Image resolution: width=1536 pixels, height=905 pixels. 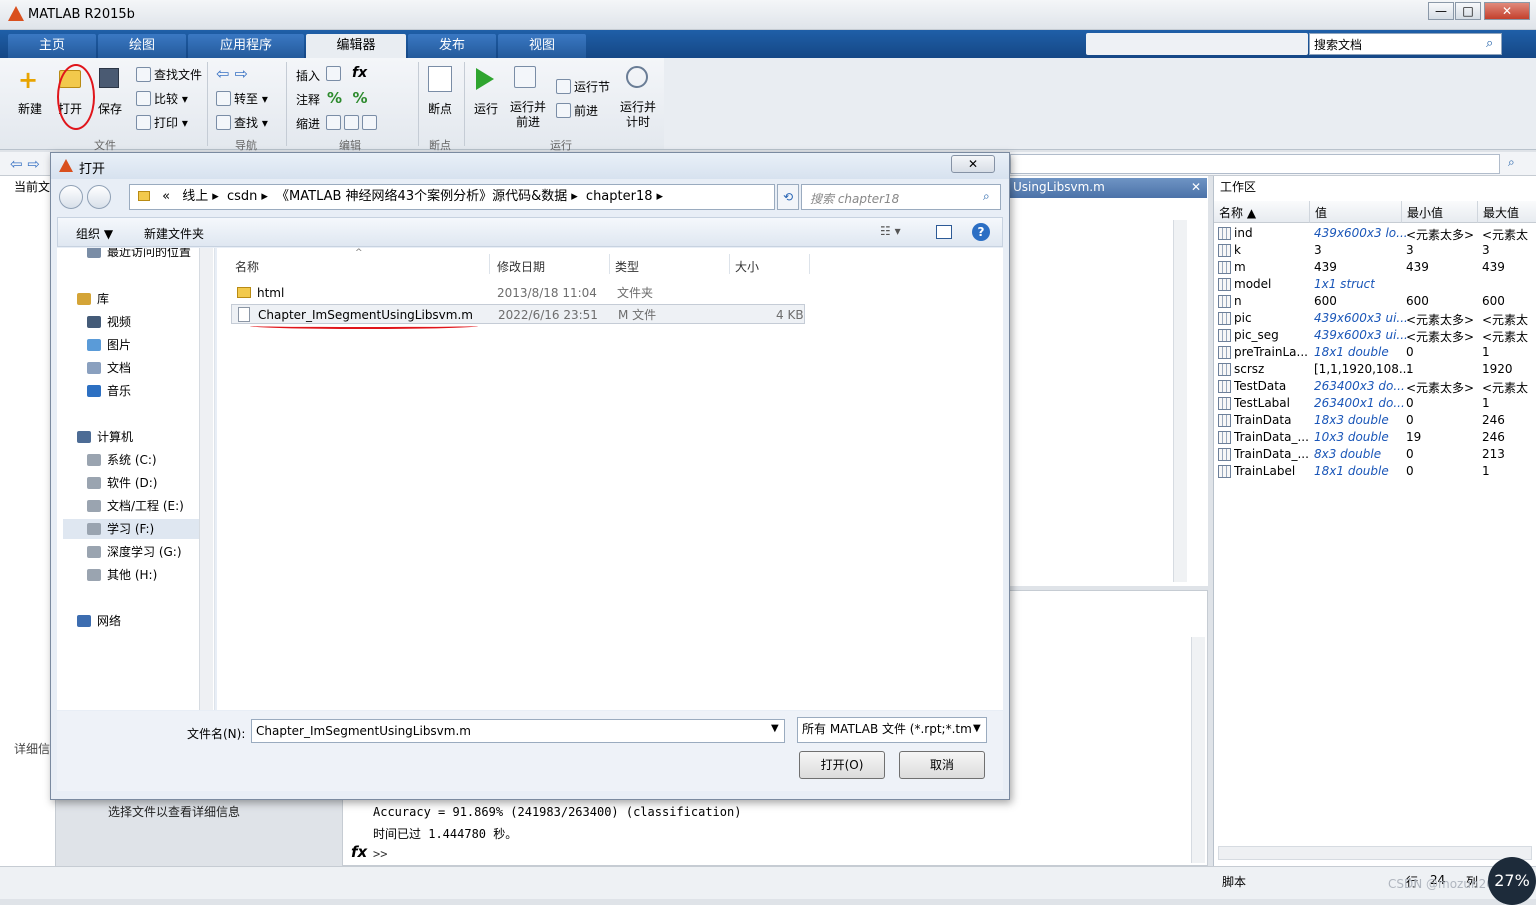 What do you see at coordinates (169, 74) in the screenshot?
I see `find-files-button: 查找文件` at bounding box center [169, 74].